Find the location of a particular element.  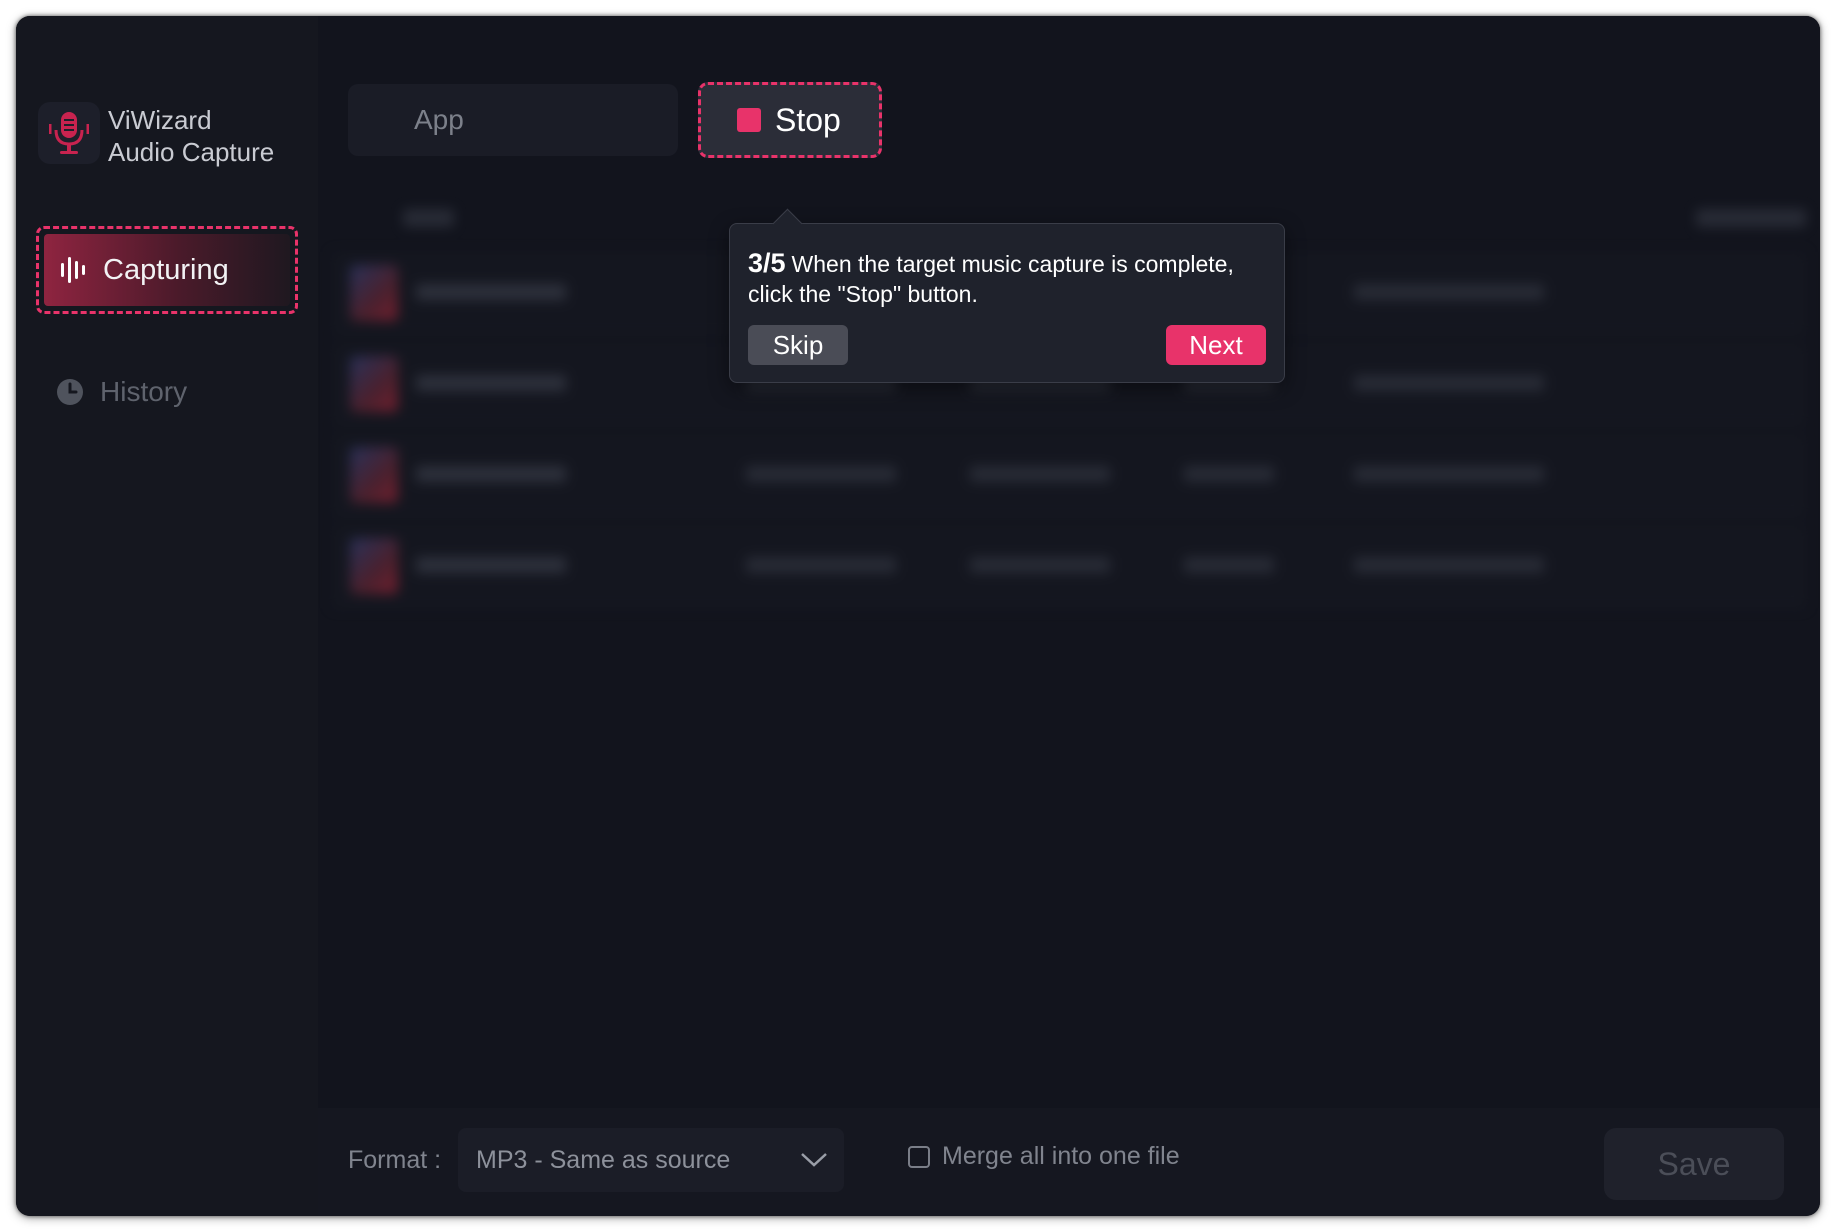

stop-button: Stop is located at coordinates (790, 120).